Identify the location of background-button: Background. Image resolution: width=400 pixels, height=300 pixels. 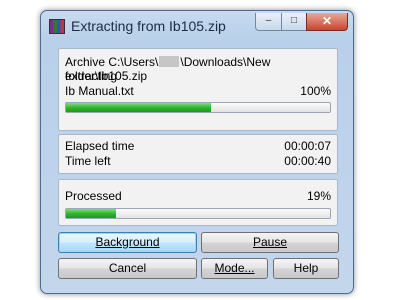
(127, 242).